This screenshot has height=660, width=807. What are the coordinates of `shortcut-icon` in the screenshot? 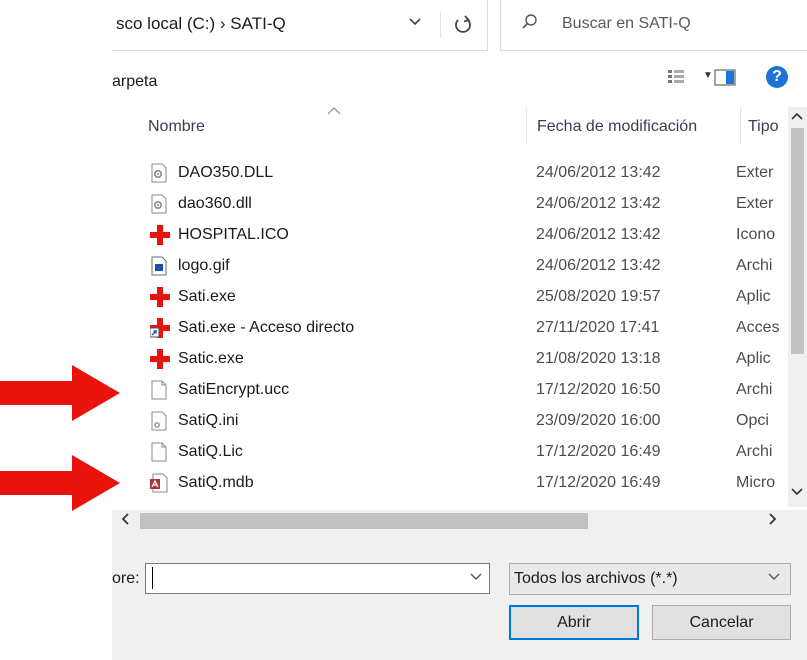 It's located at (159, 328).